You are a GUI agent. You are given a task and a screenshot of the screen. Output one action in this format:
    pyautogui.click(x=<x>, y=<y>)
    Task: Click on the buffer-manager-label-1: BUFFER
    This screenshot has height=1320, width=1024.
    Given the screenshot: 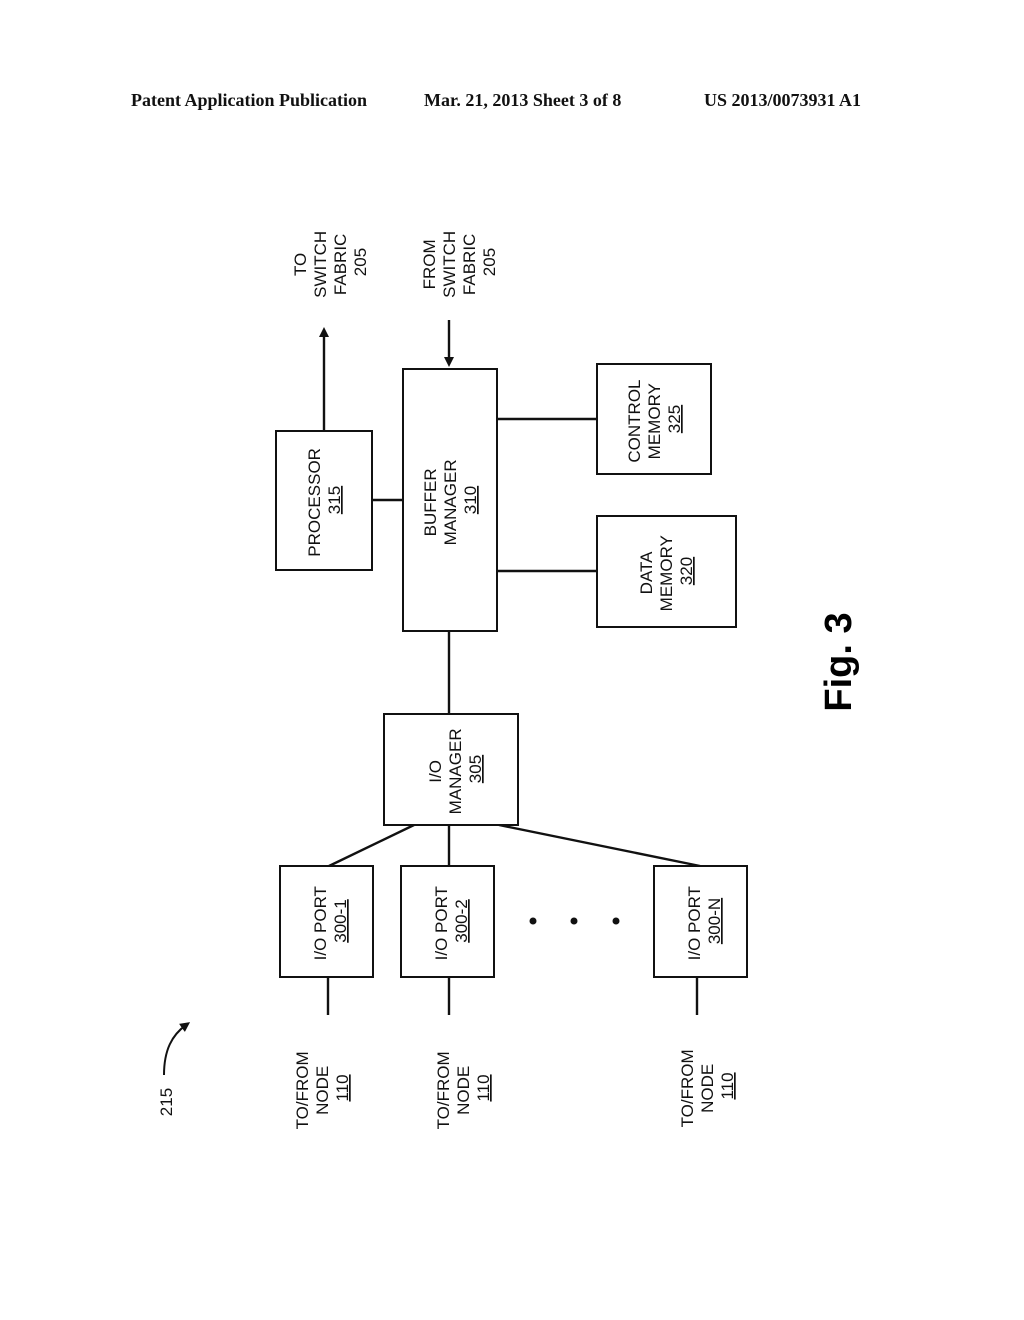 What is the action you would take?
    pyautogui.click(x=430, y=502)
    